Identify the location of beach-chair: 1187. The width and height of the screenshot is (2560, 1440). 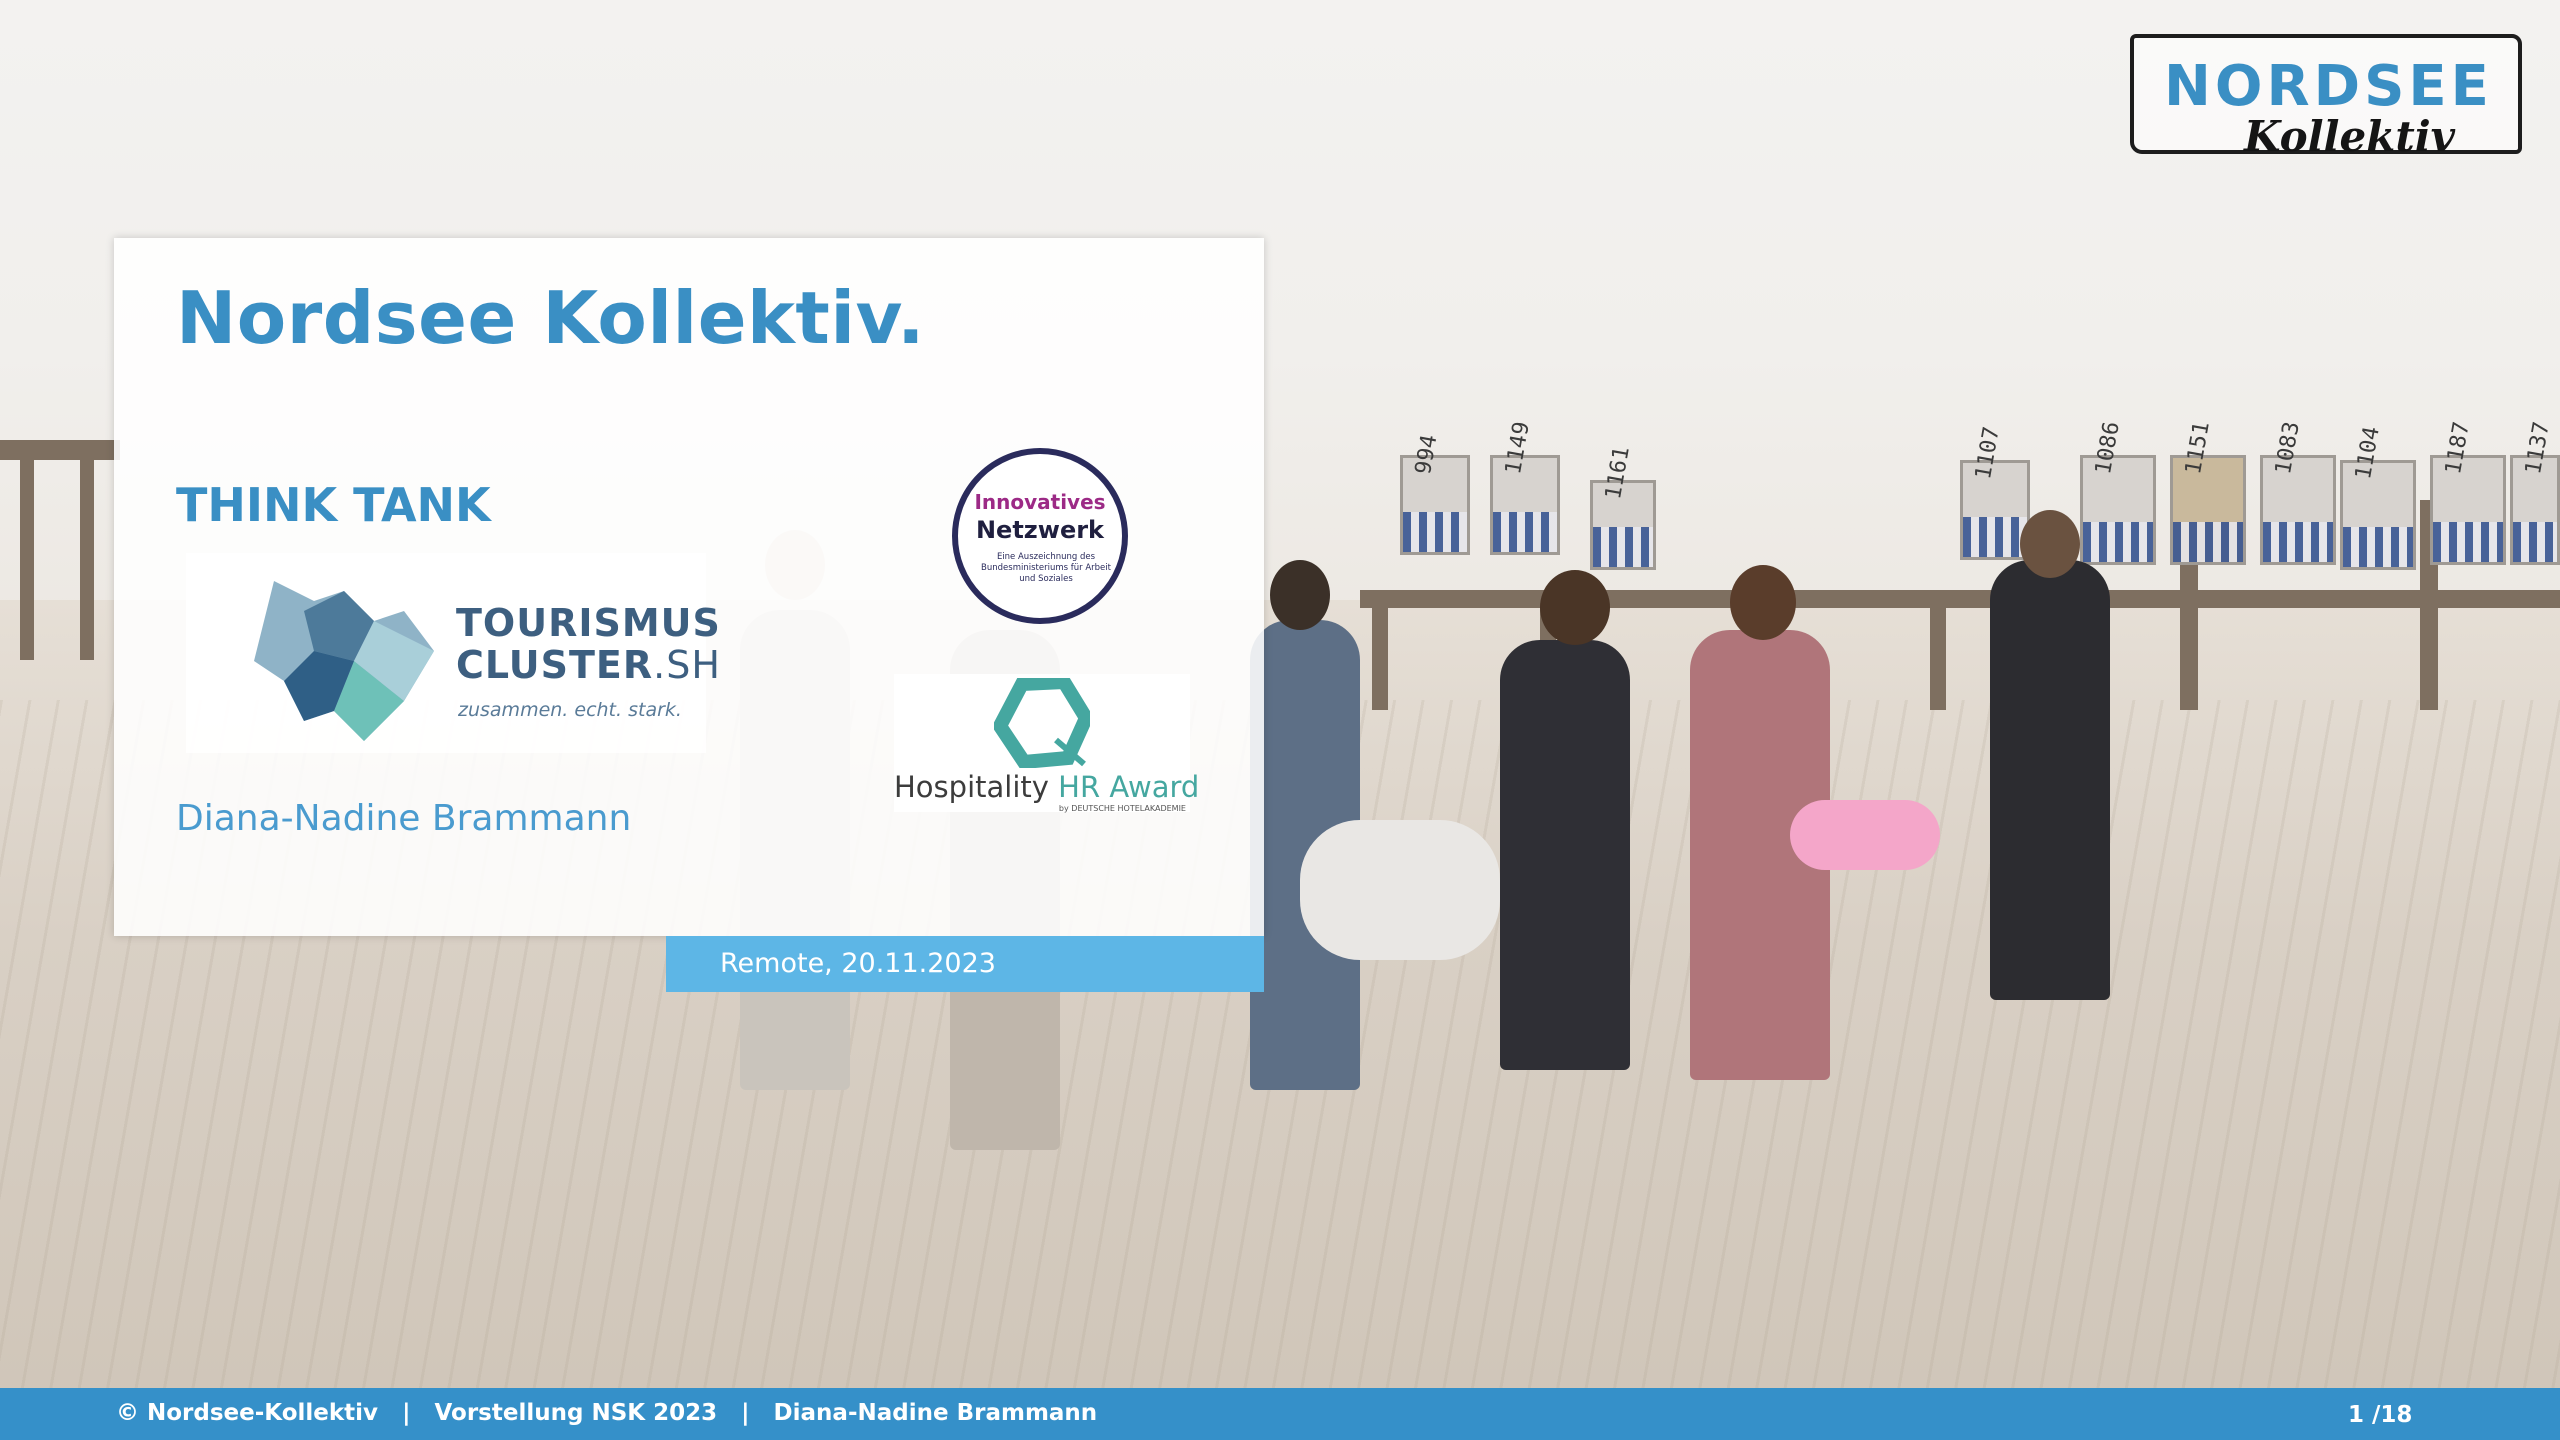
(2468, 492).